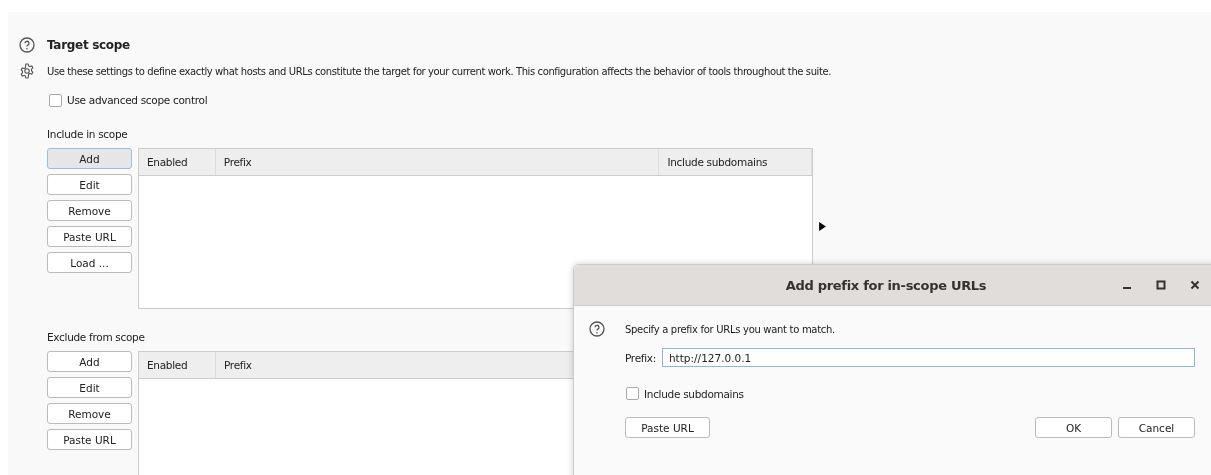 This screenshot has width=1211, height=475. Describe the element at coordinates (735, 162) in the screenshot. I see `column-header: Include subdomains` at that location.